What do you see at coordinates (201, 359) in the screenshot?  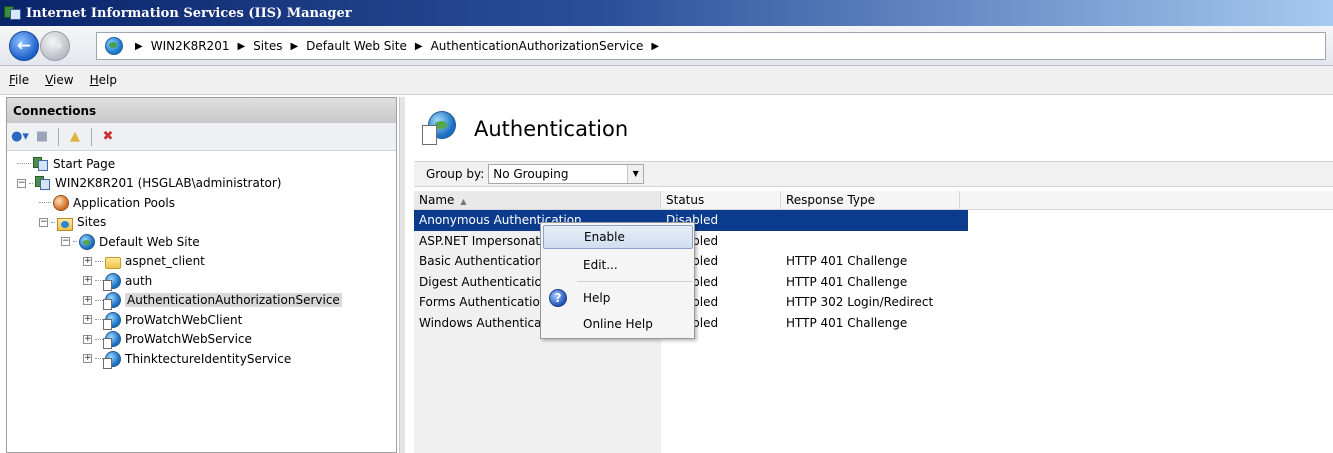 I see `tree-item-thinktectureidentityservice: + ThinktectureIdentityService` at bounding box center [201, 359].